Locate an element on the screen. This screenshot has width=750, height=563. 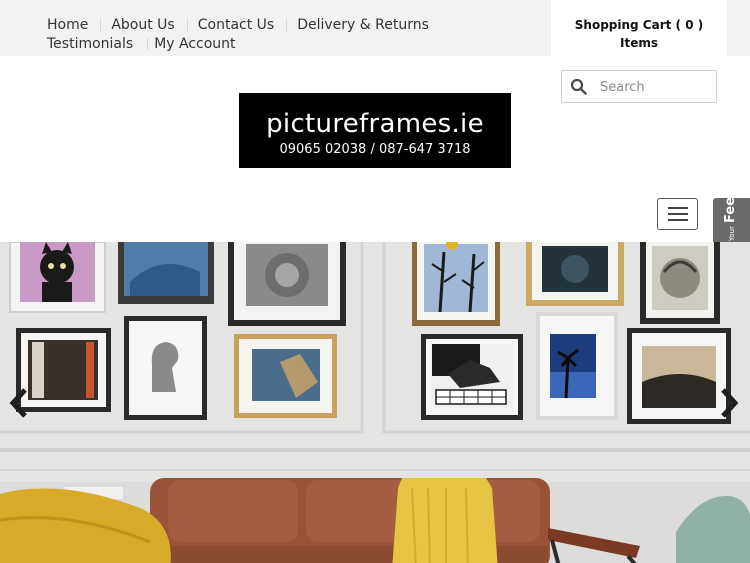
chevron-left-icon is located at coordinates (19, 403).